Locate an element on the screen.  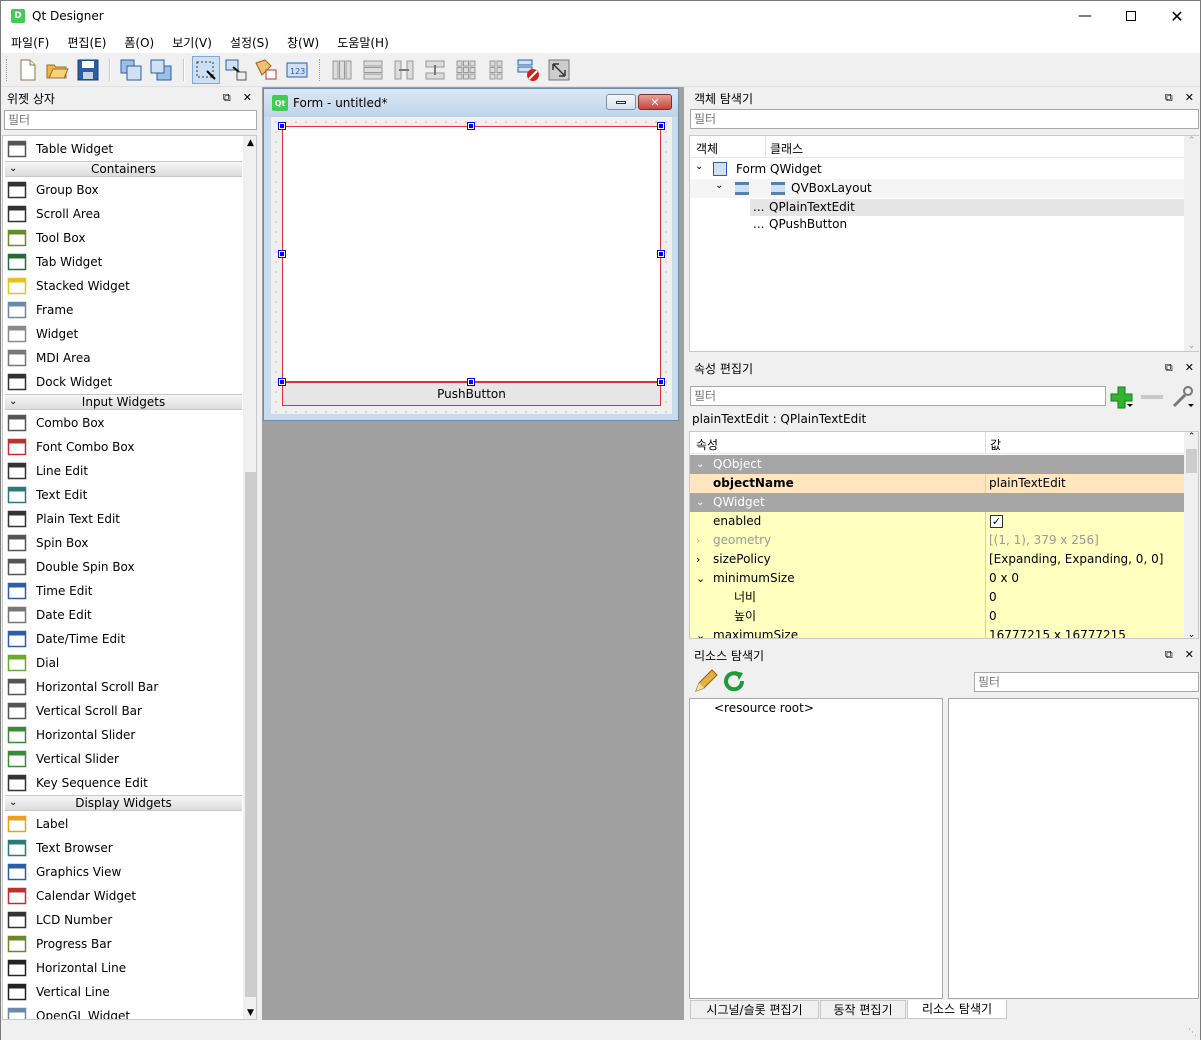
property-row: 높이 0 is located at coordinates (937, 616).